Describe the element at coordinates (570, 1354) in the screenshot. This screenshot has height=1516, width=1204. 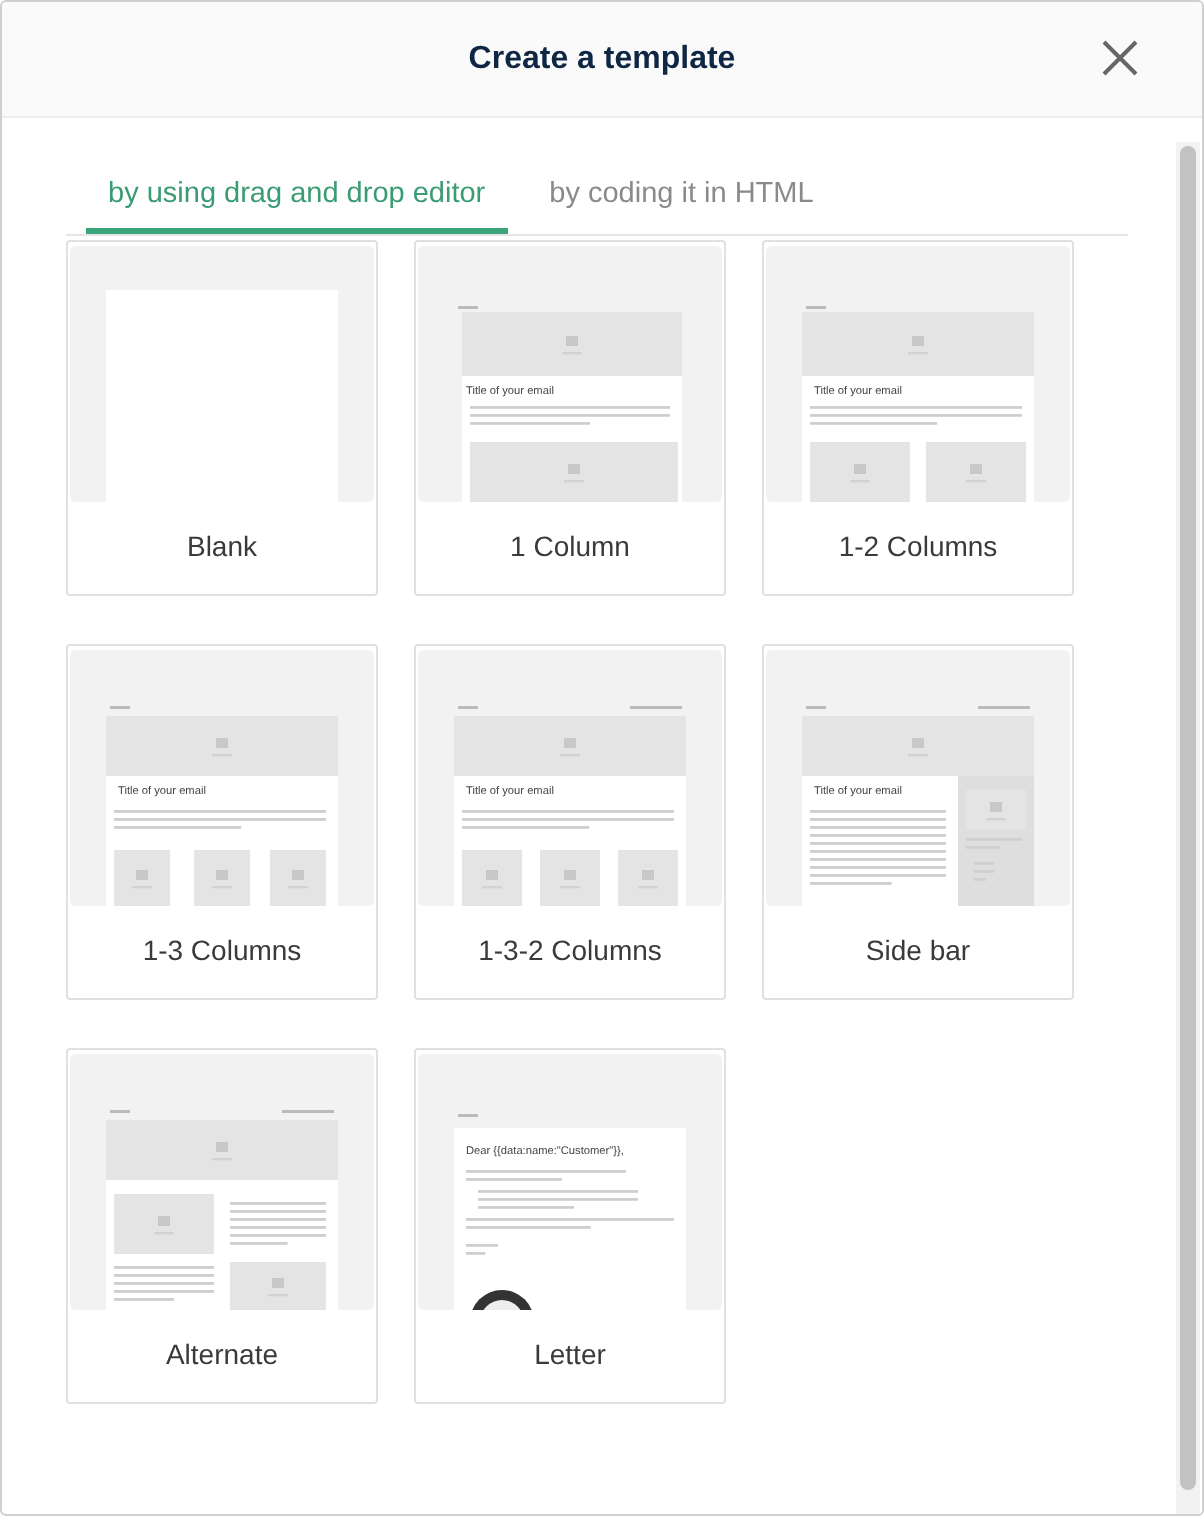
I see `template-name: Letter` at that location.